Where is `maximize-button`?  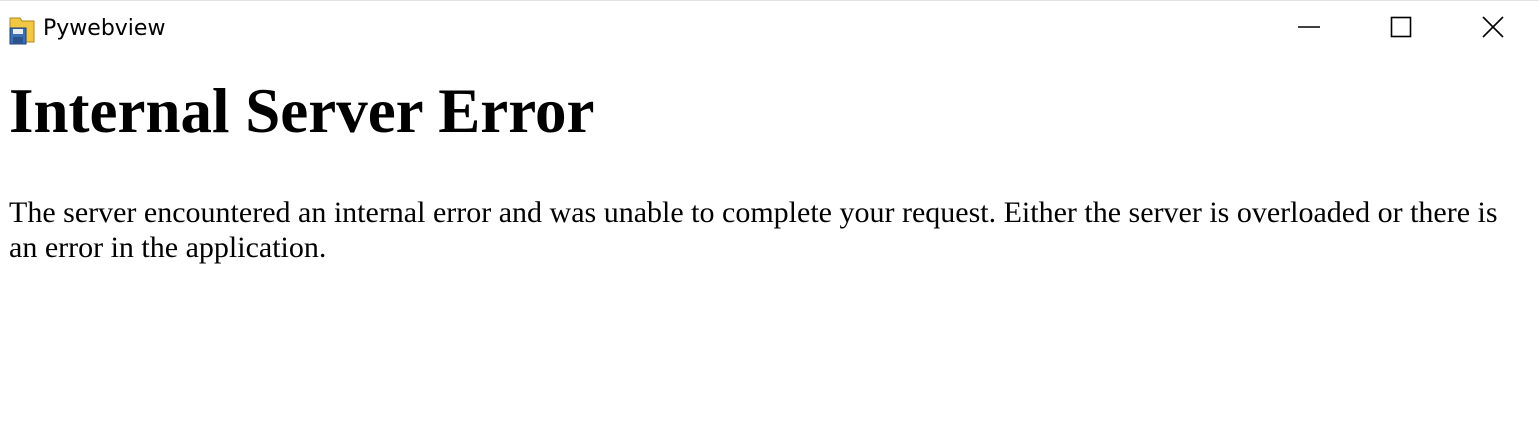
maximize-button is located at coordinates (1401, 29).